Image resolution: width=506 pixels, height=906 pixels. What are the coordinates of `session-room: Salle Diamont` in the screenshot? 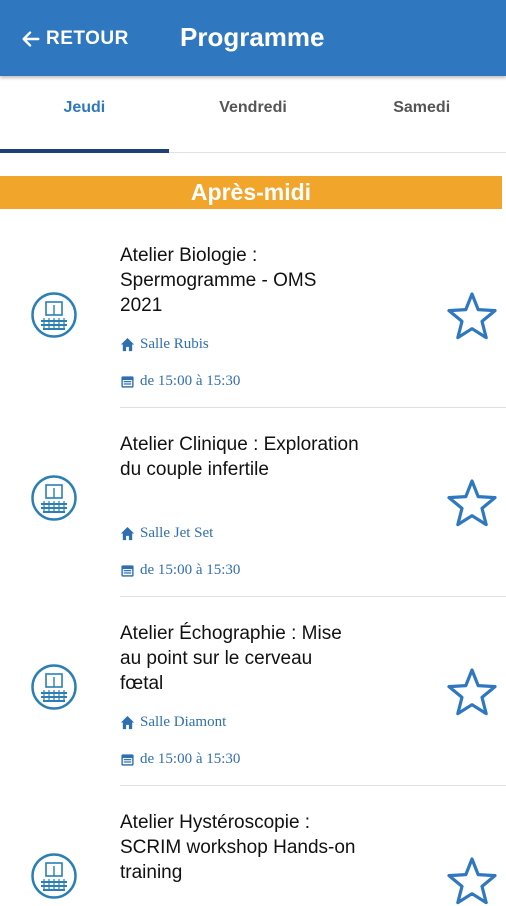 It's located at (173, 722).